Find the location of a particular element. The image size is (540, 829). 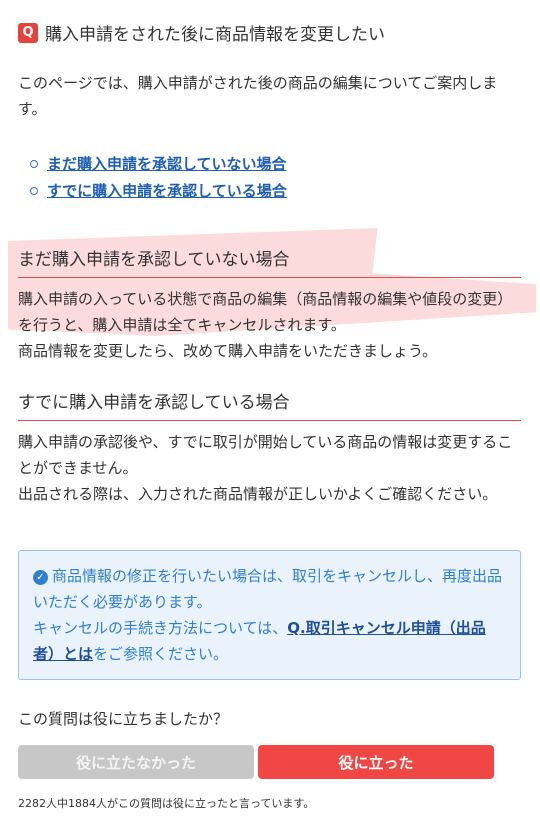

feedback-stats: 2282人中1884人がこの質問は役に立ったと言っています。 is located at coordinates (166, 803).